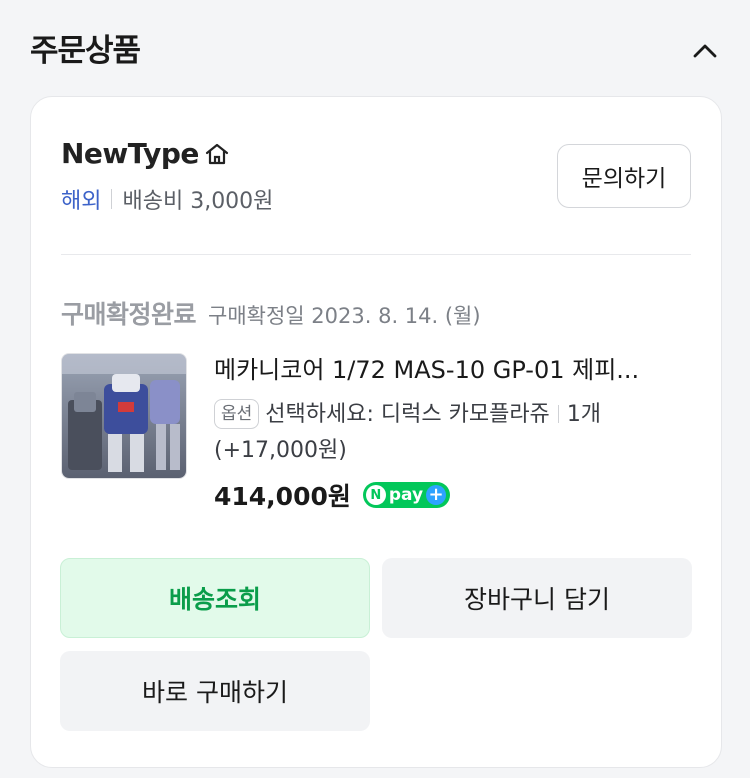  I want to click on plus-icon: +, so click(436, 495).